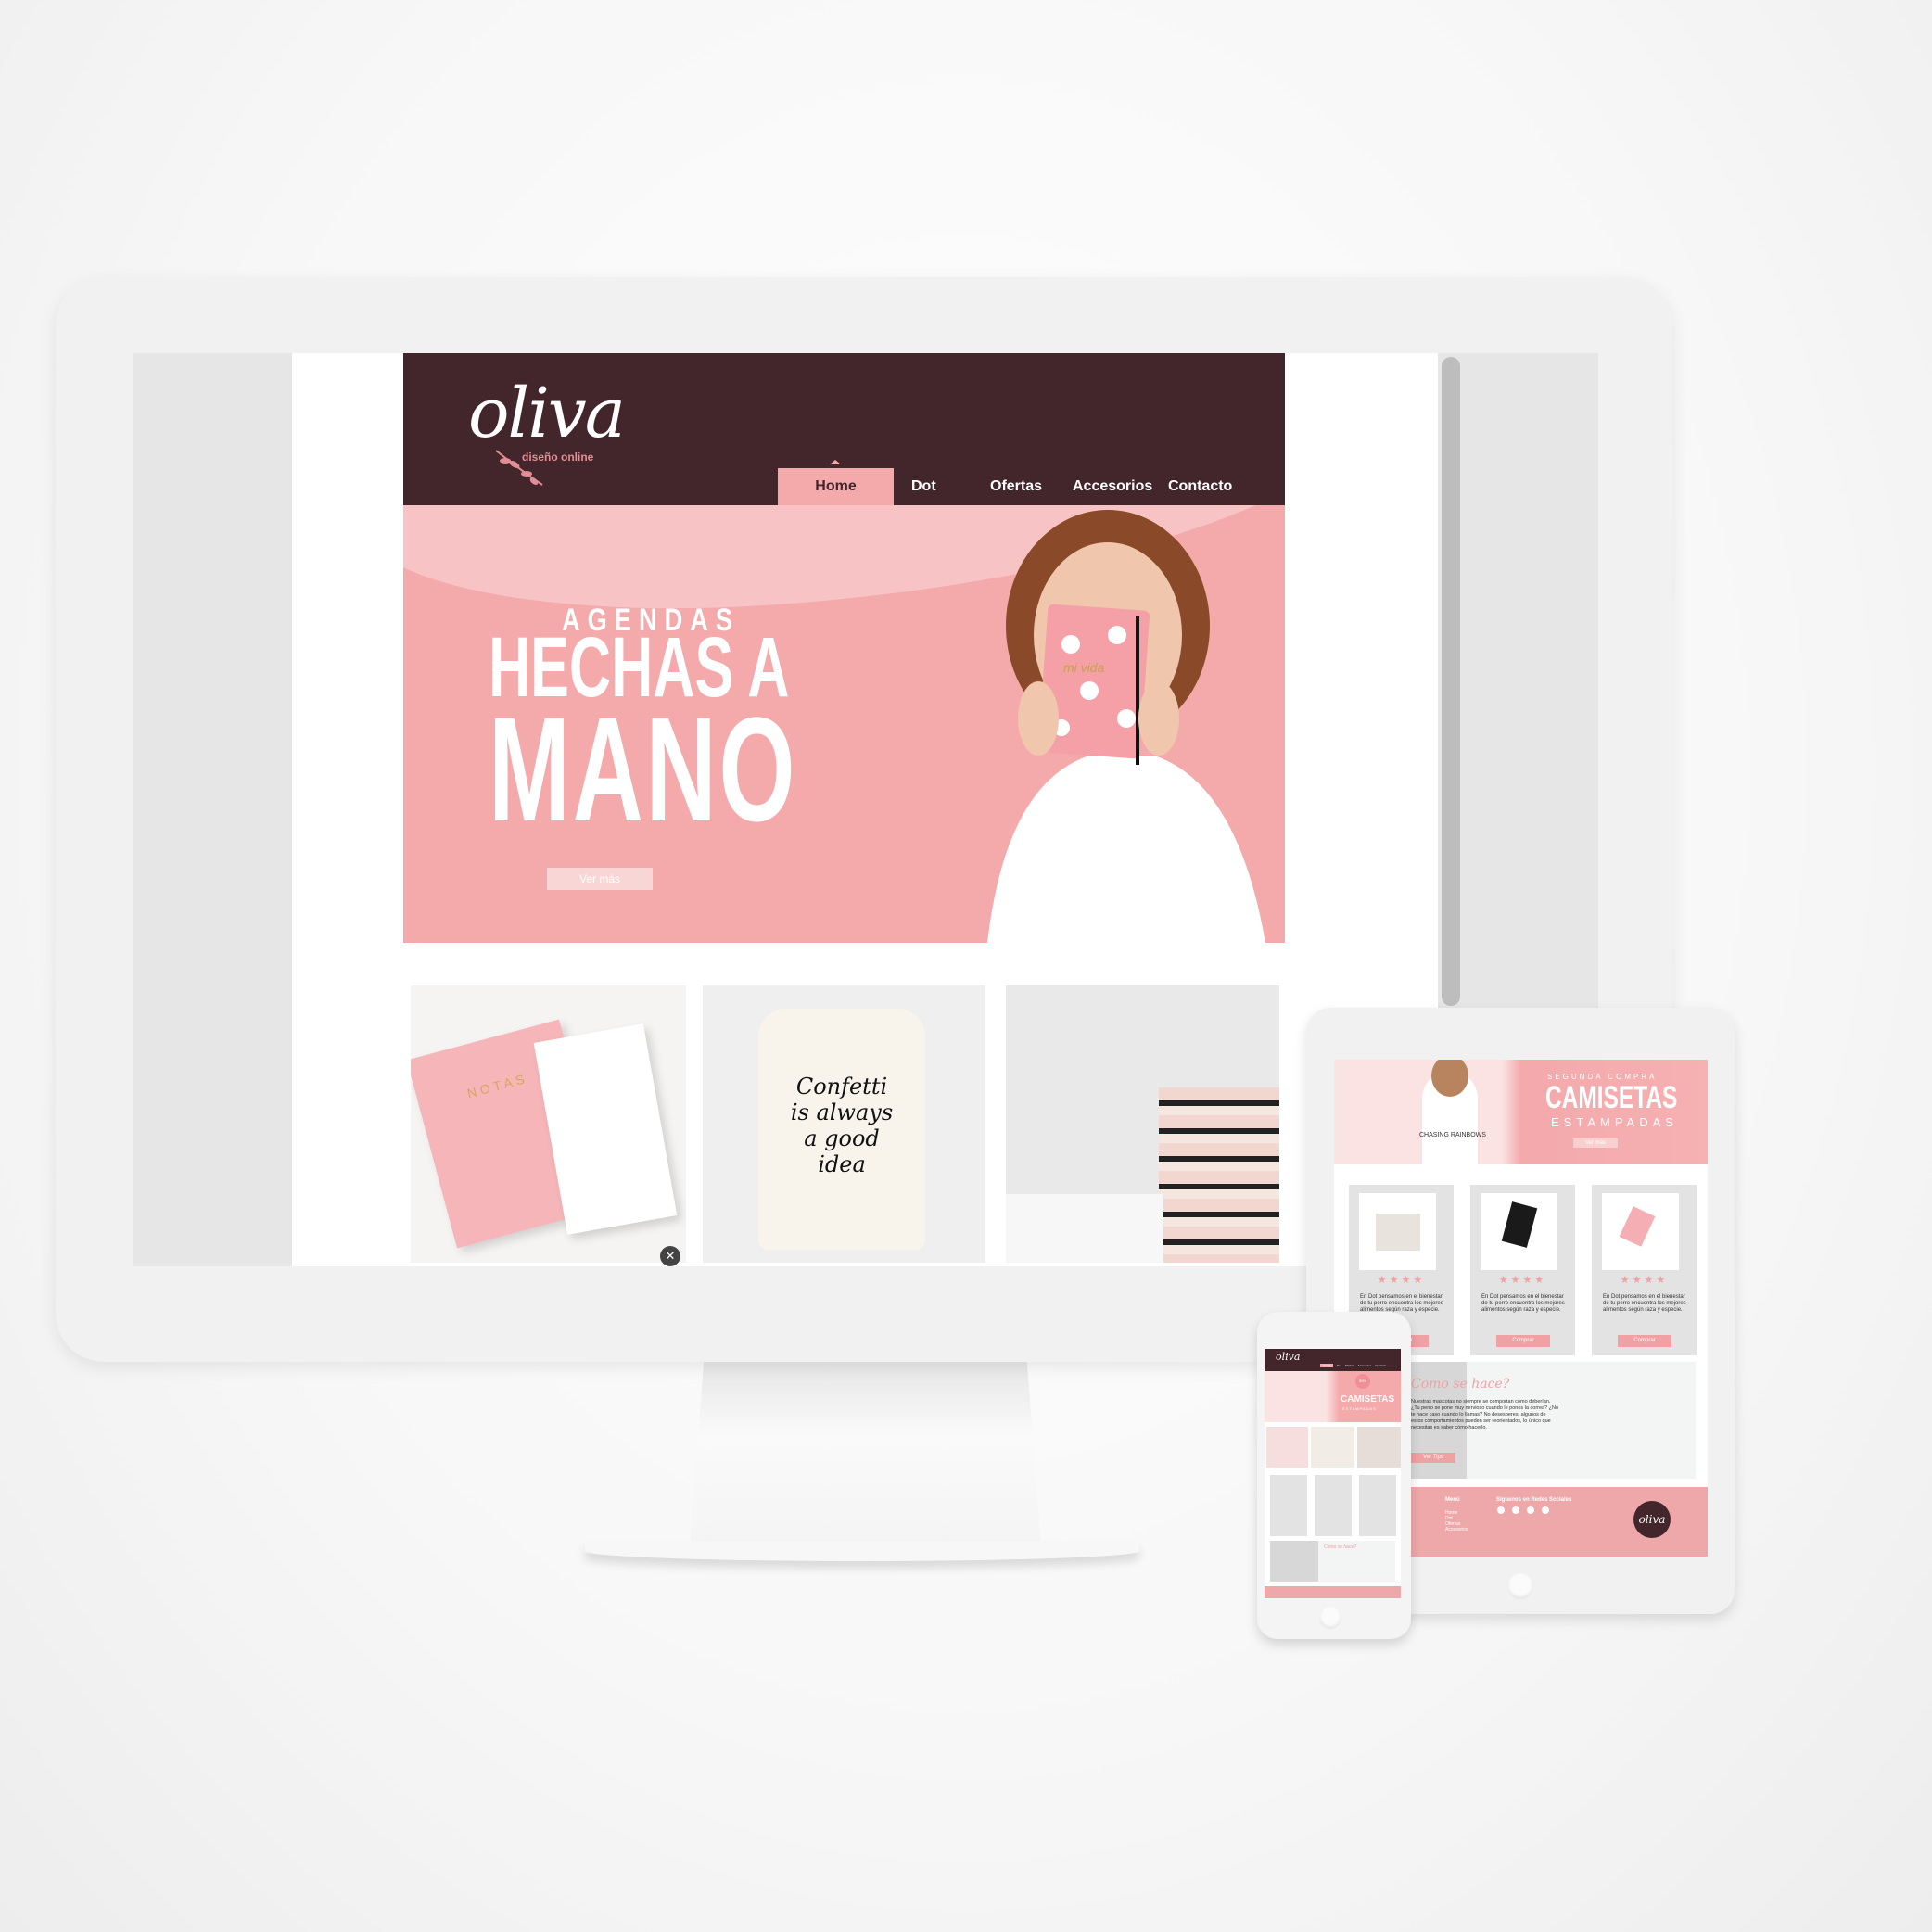 The width and height of the screenshot is (1932, 1932). I want to click on tablet-home-button, so click(1520, 1586).